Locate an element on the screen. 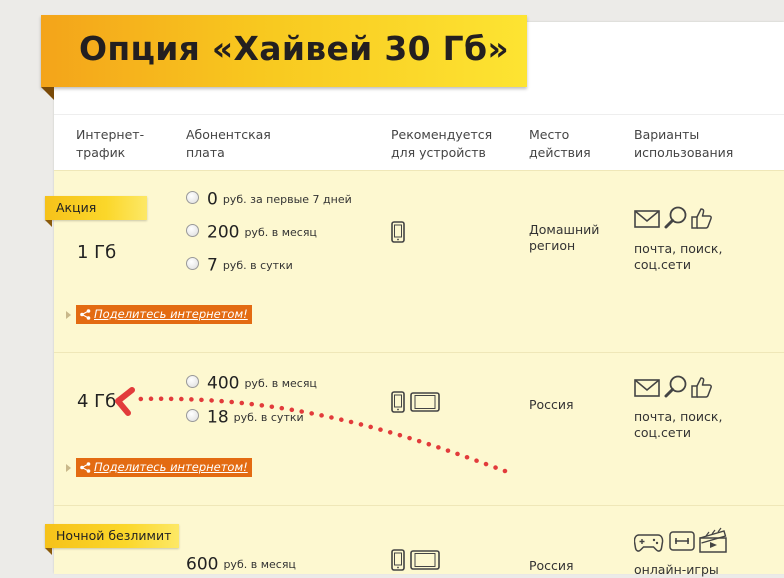 The height and width of the screenshot is (578, 784). title-ribbon: Опция «Хайвей 30 Гб» is located at coordinates (284, 57).